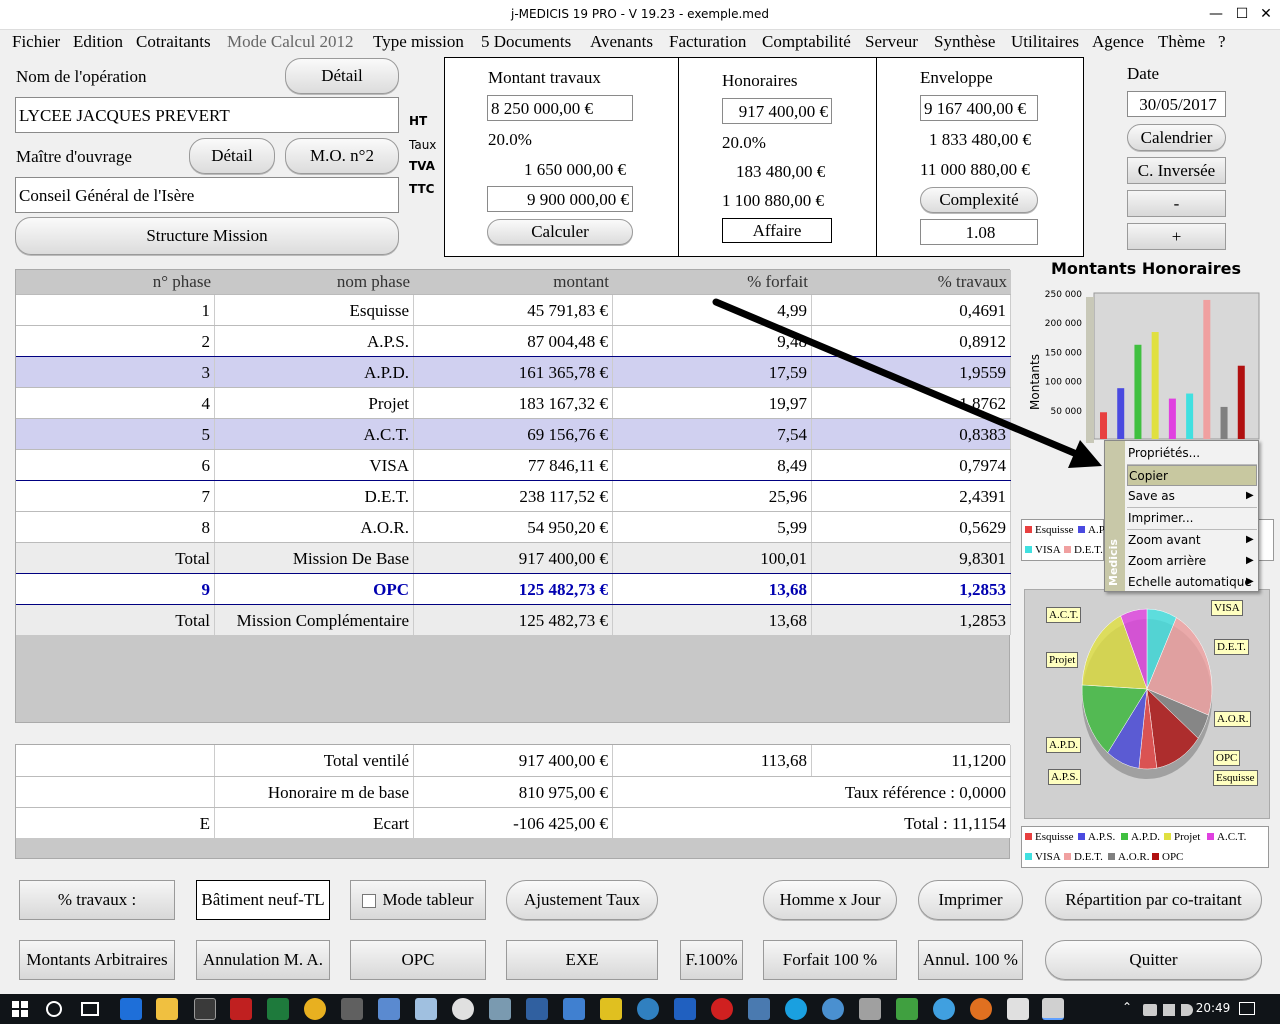 This screenshot has width=1280, height=1024. I want to click on filezilla-icon, so click(241, 1009).